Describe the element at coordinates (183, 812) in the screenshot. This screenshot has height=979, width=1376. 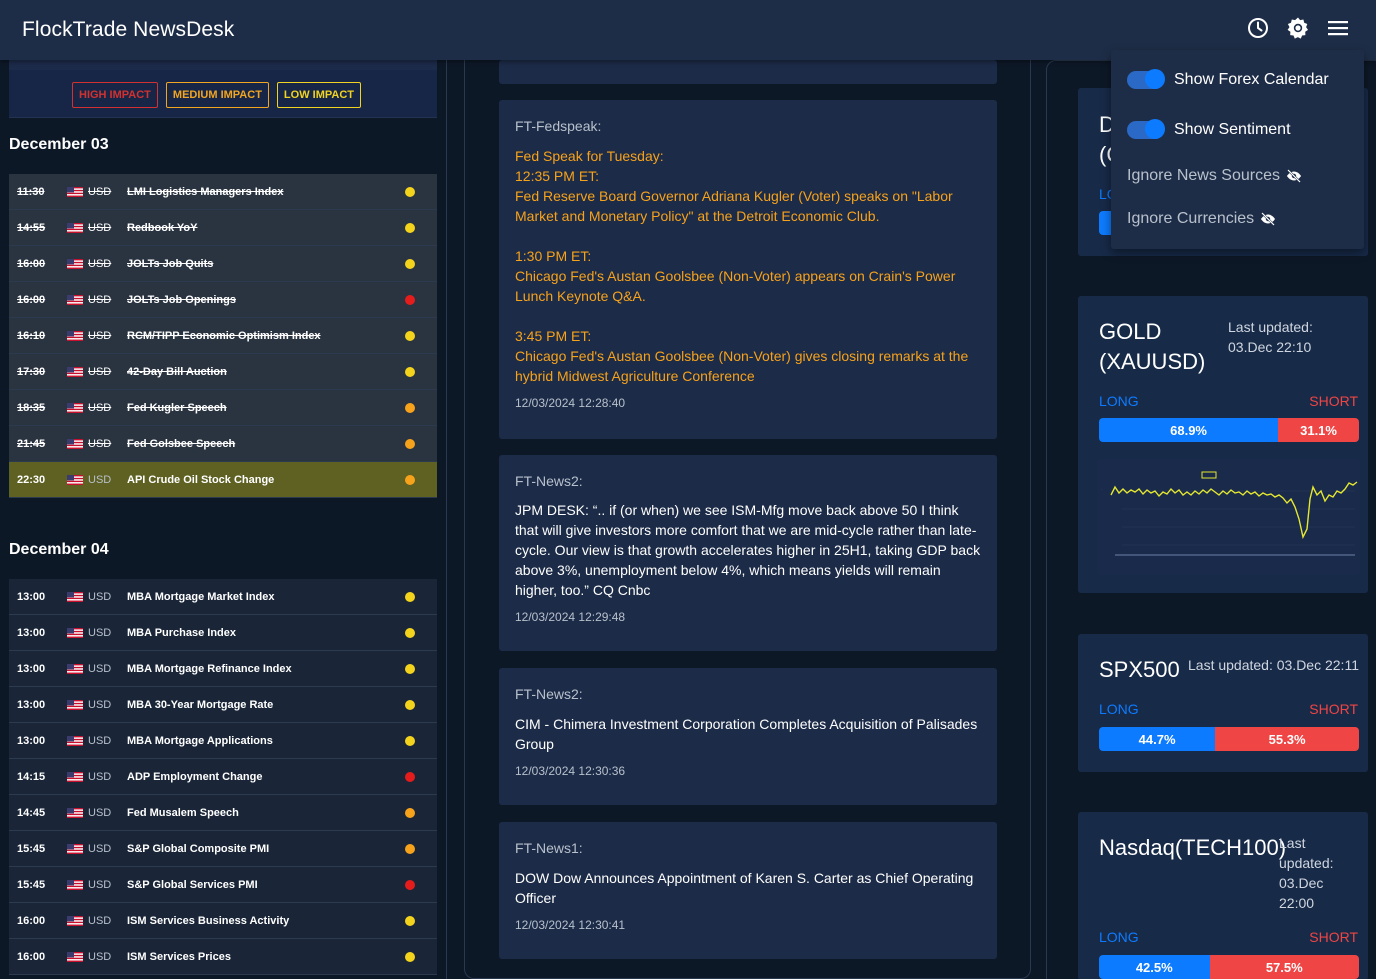
I see `event-name: Fed Musalem Speech` at that location.